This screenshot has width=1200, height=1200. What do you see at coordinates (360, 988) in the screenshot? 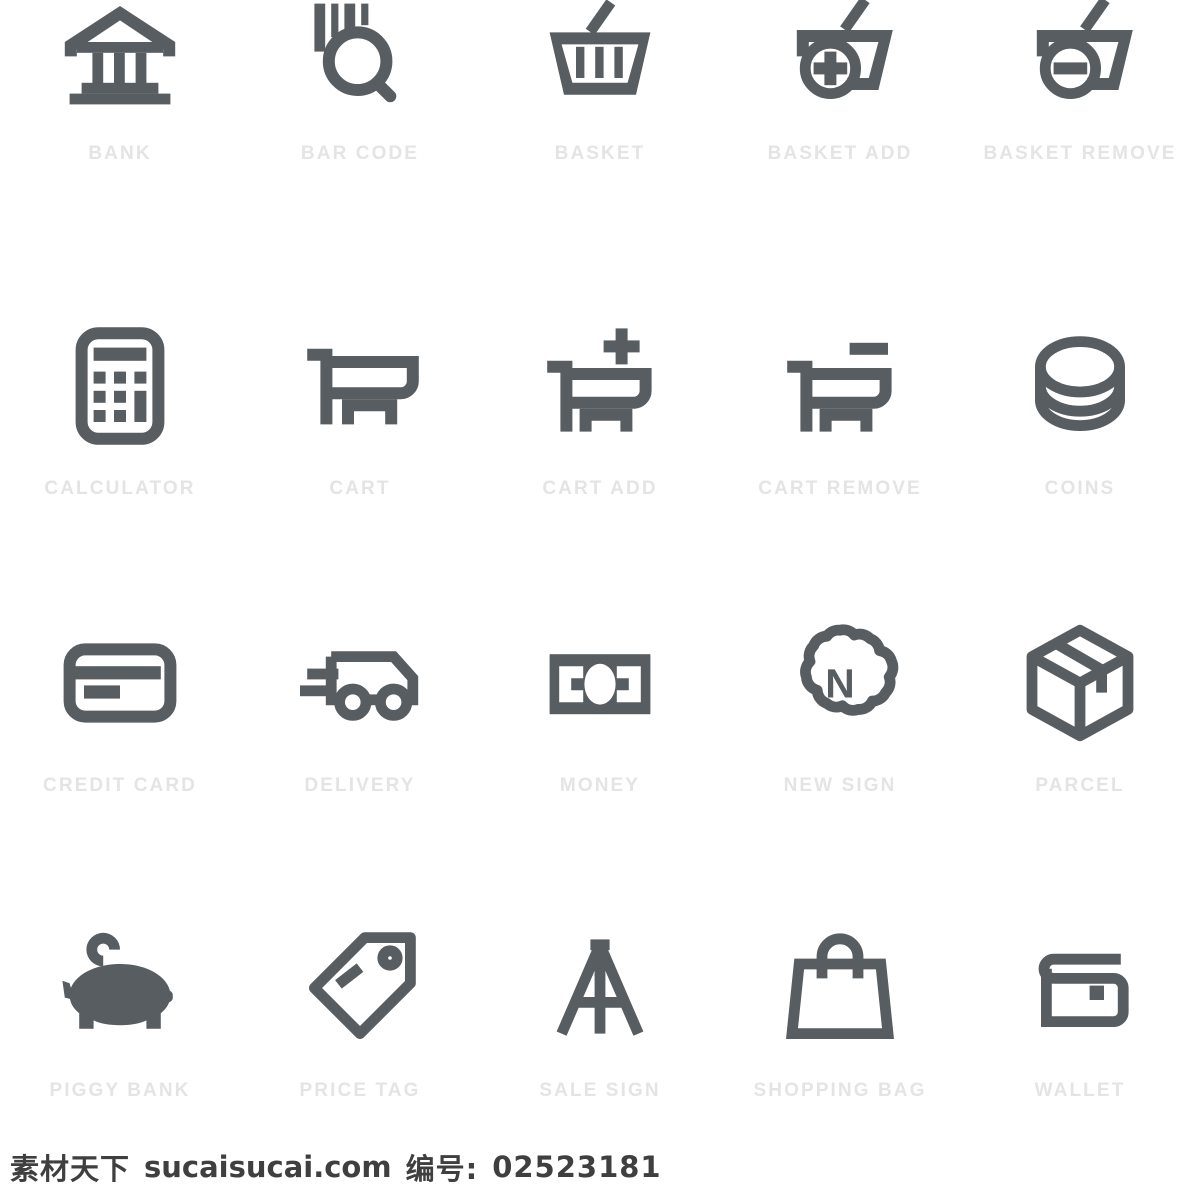
I see `price-tag-icon` at bounding box center [360, 988].